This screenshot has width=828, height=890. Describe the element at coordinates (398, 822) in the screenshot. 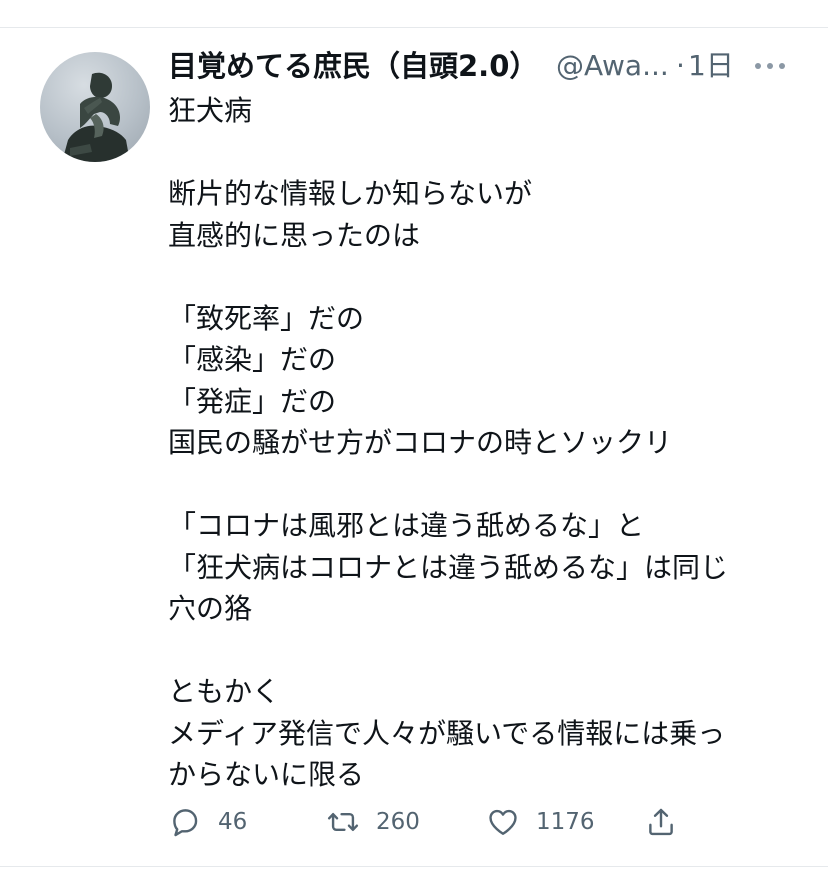

I see `retweet-count: 260` at that location.